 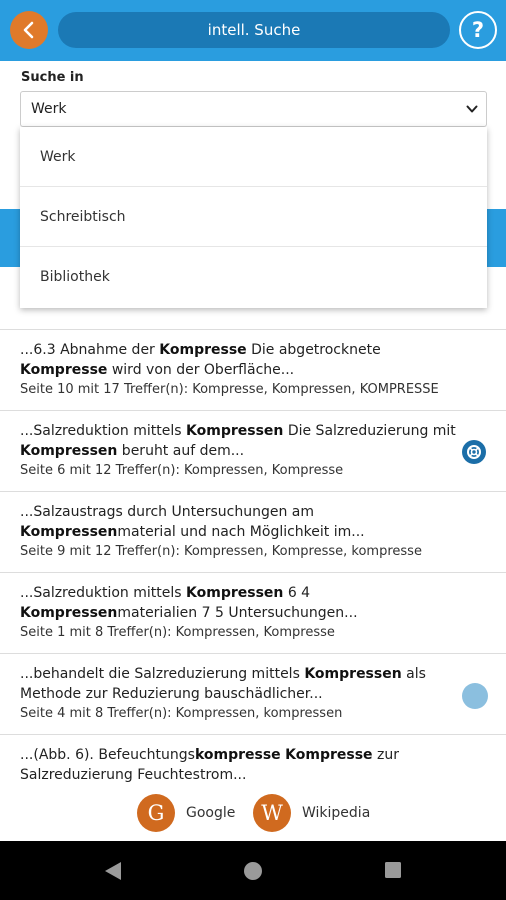 What do you see at coordinates (253, 157) in the screenshot?
I see `option-werk: Werk` at bounding box center [253, 157].